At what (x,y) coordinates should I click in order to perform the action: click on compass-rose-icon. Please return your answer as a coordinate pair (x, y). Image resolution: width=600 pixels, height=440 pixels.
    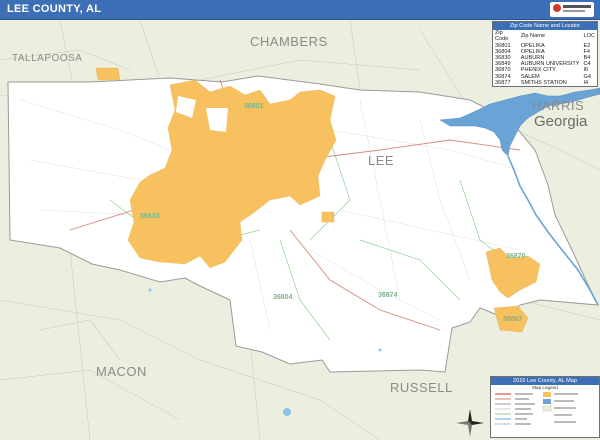
    Looking at the image, I should click on (470, 423).